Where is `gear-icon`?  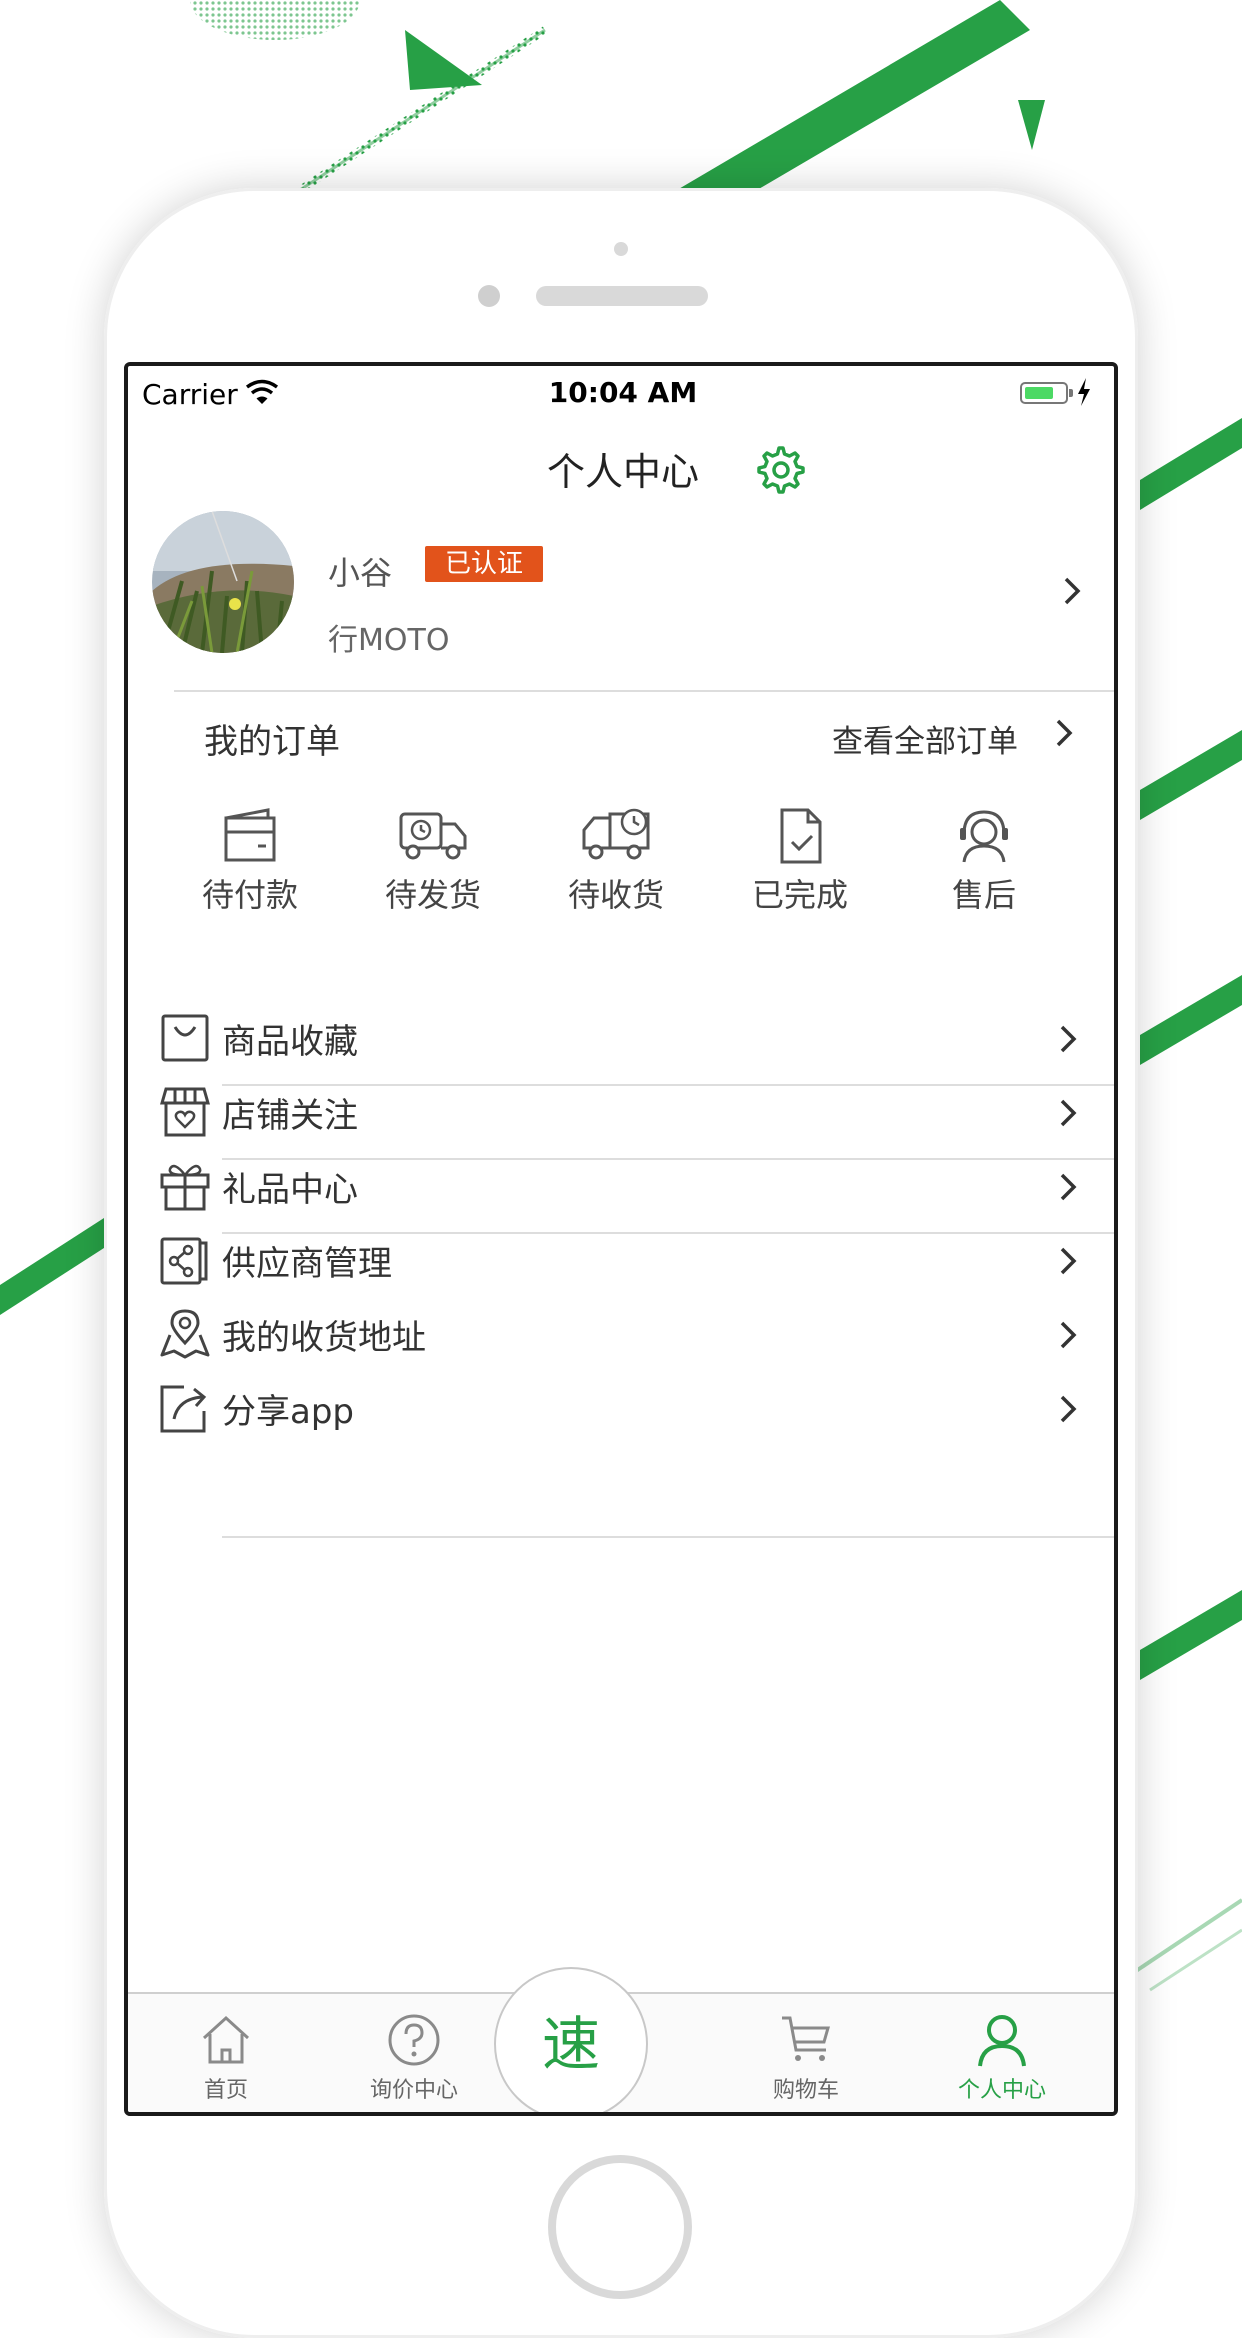
gear-icon is located at coordinates (781, 470).